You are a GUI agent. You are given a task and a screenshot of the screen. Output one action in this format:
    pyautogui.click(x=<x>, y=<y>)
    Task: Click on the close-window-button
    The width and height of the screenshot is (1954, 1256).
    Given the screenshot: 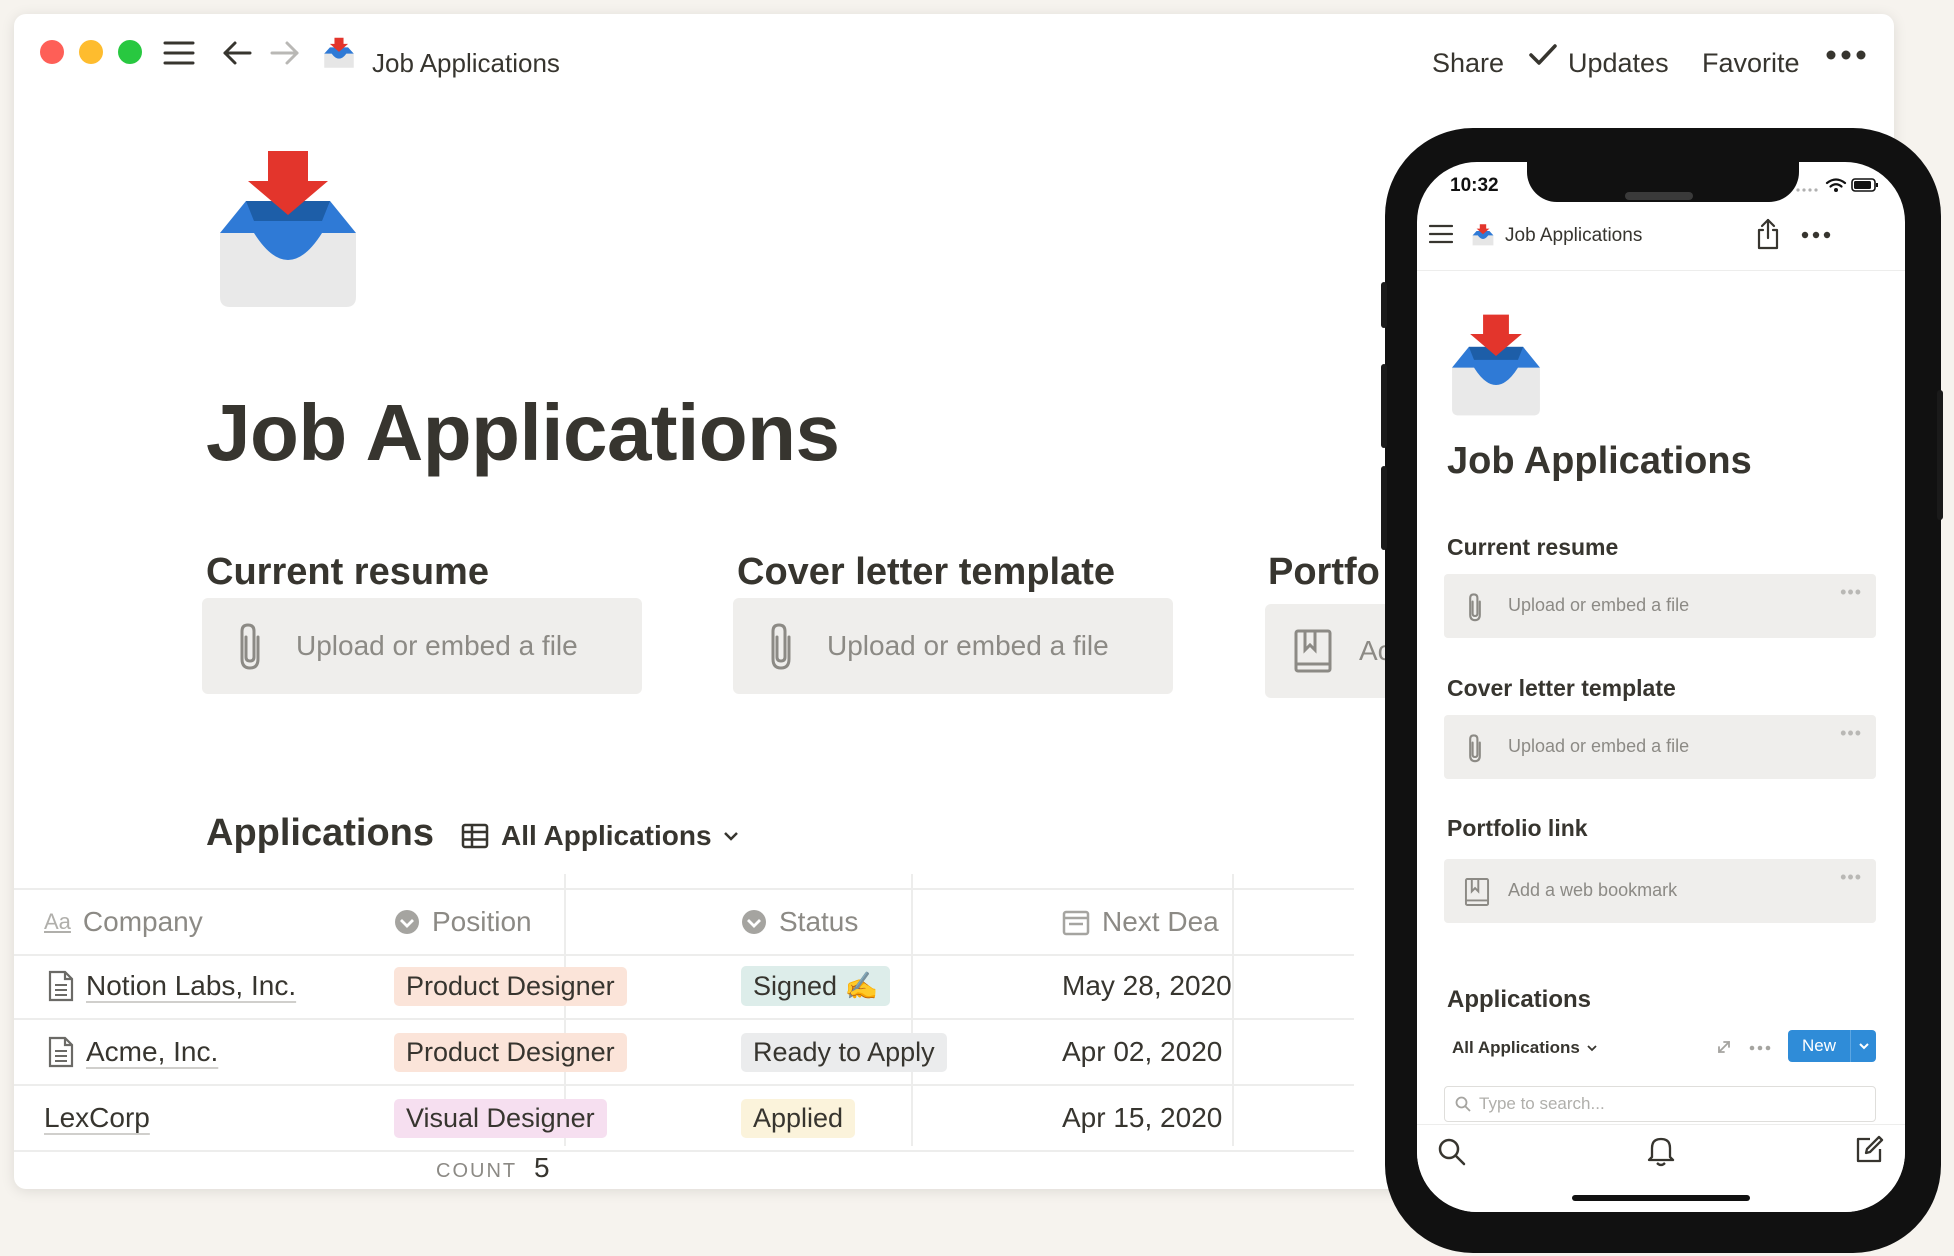 What is the action you would take?
    pyautogui.click(x=52, y=52)
    